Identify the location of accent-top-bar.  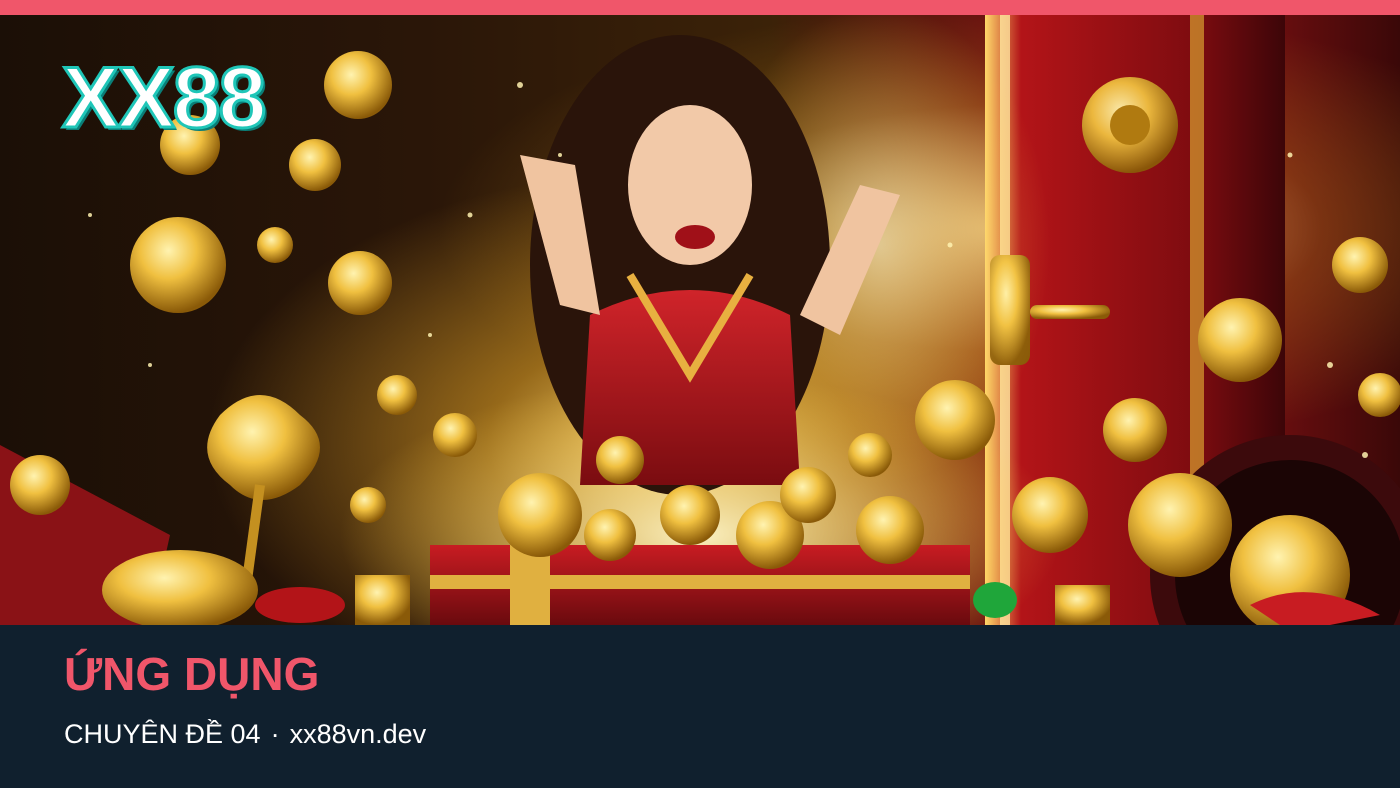
(700, 7).